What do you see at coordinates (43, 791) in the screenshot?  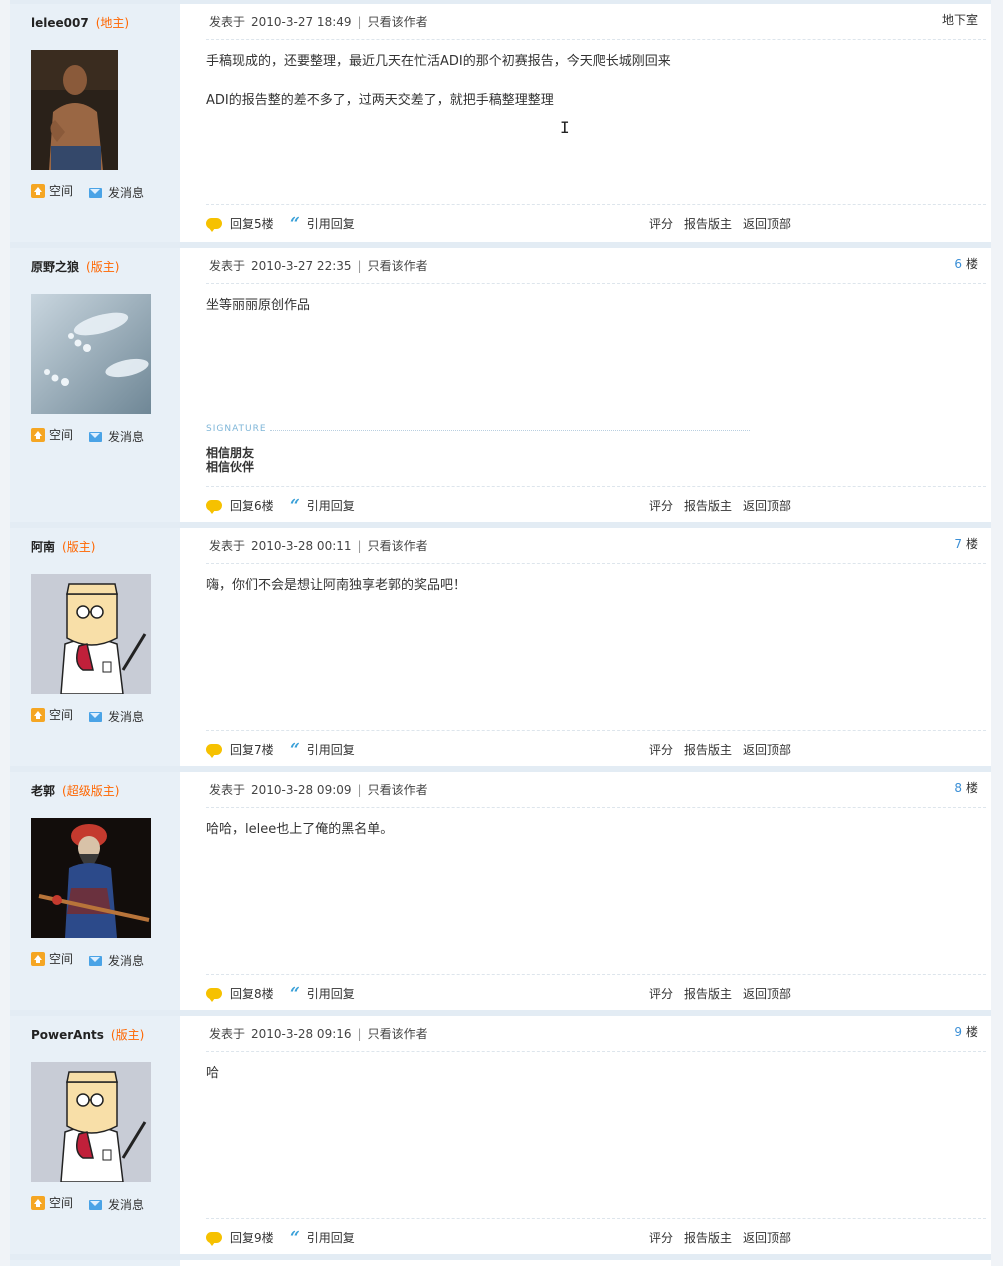 I see `author-username: 老郭` at bounding box center [43, 791].